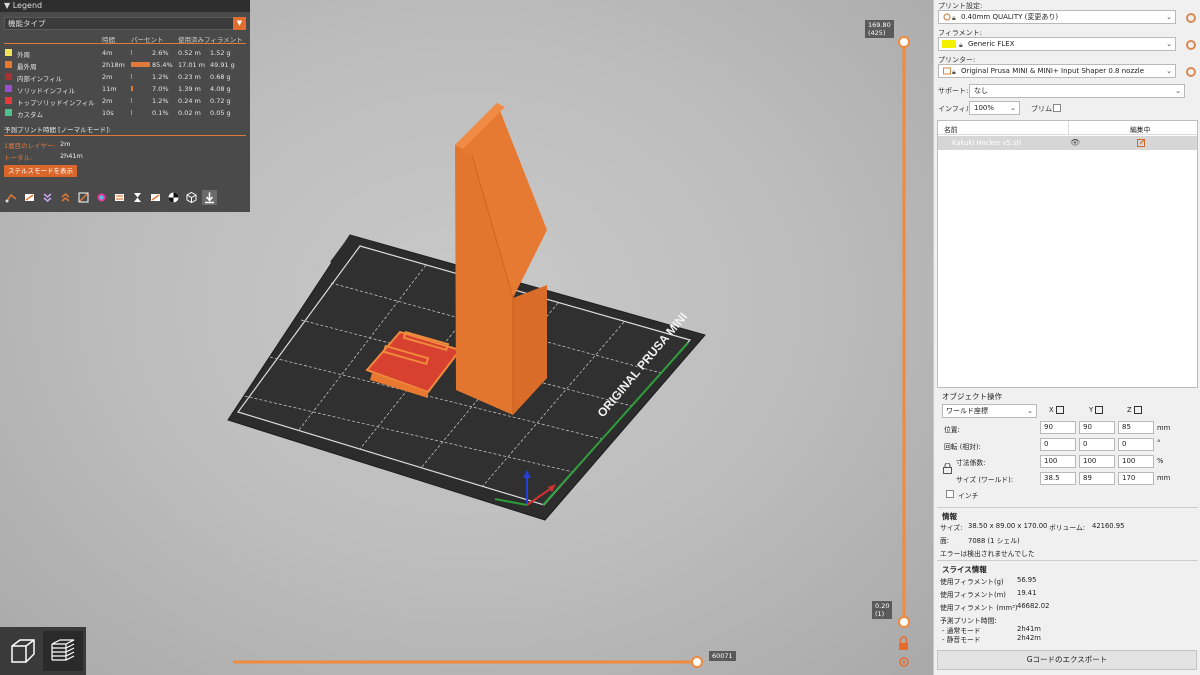  I want to click on legend-row: カスタム 10s 0.1% 0.02 m 0.05 g, so click(125, 113).